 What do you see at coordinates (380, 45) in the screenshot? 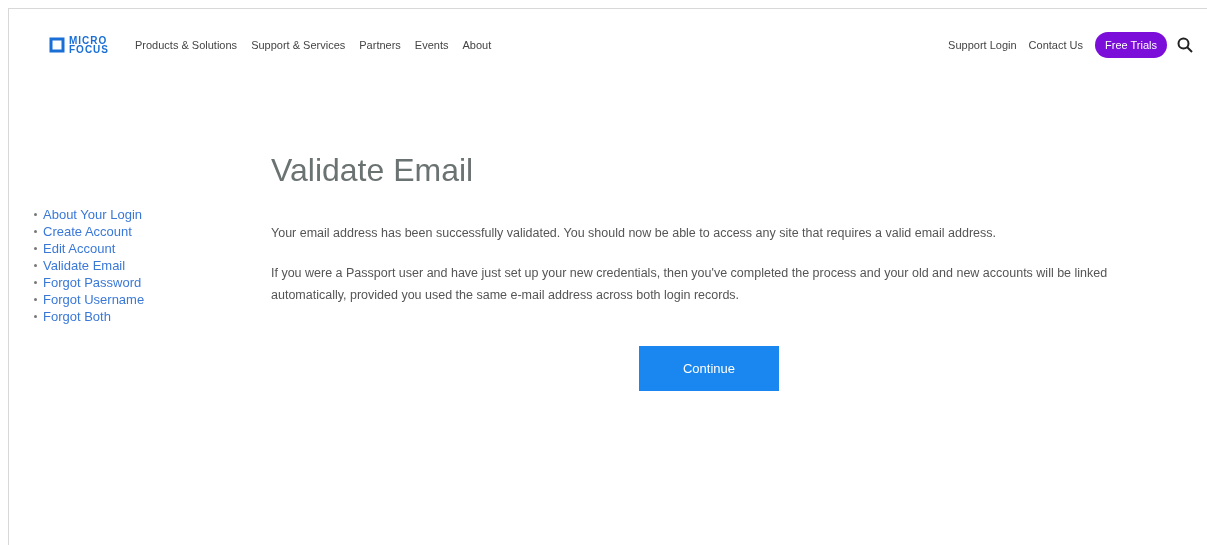
I see `nav-link: Partners` at bounding box center [380, 45].